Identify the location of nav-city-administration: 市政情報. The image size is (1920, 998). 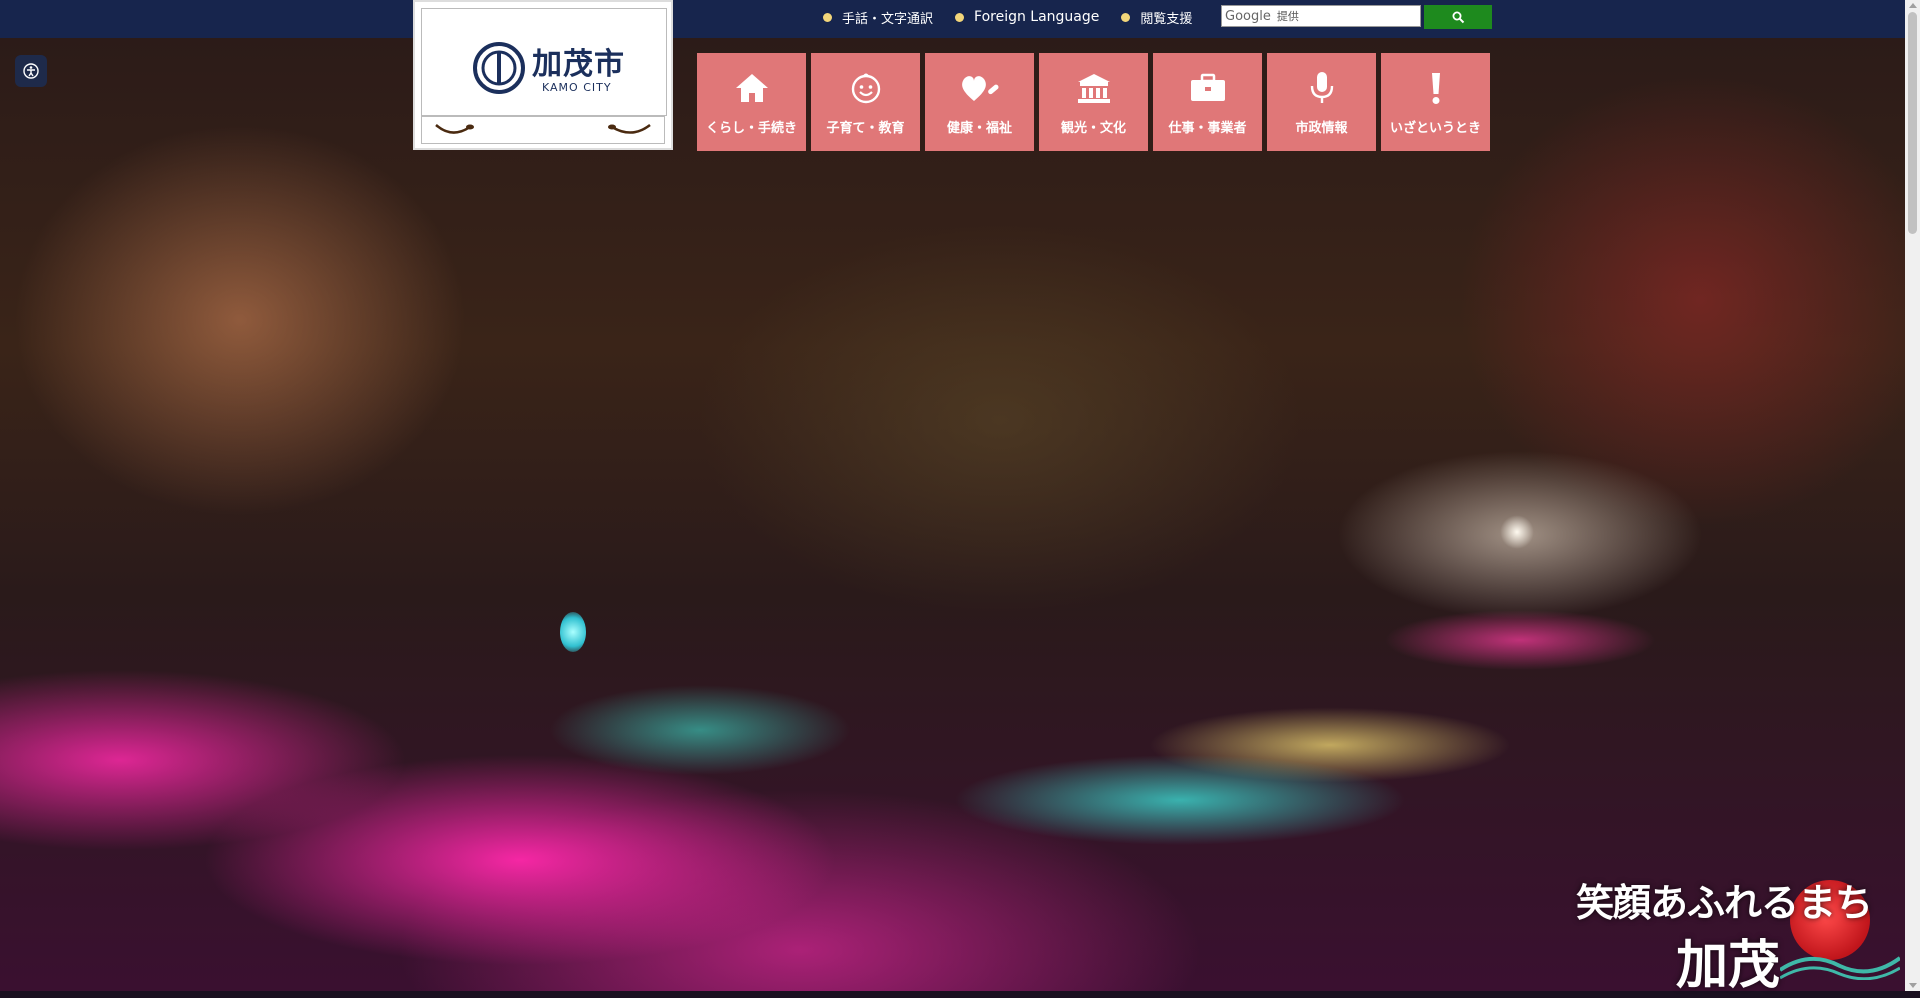
(1321, 102).